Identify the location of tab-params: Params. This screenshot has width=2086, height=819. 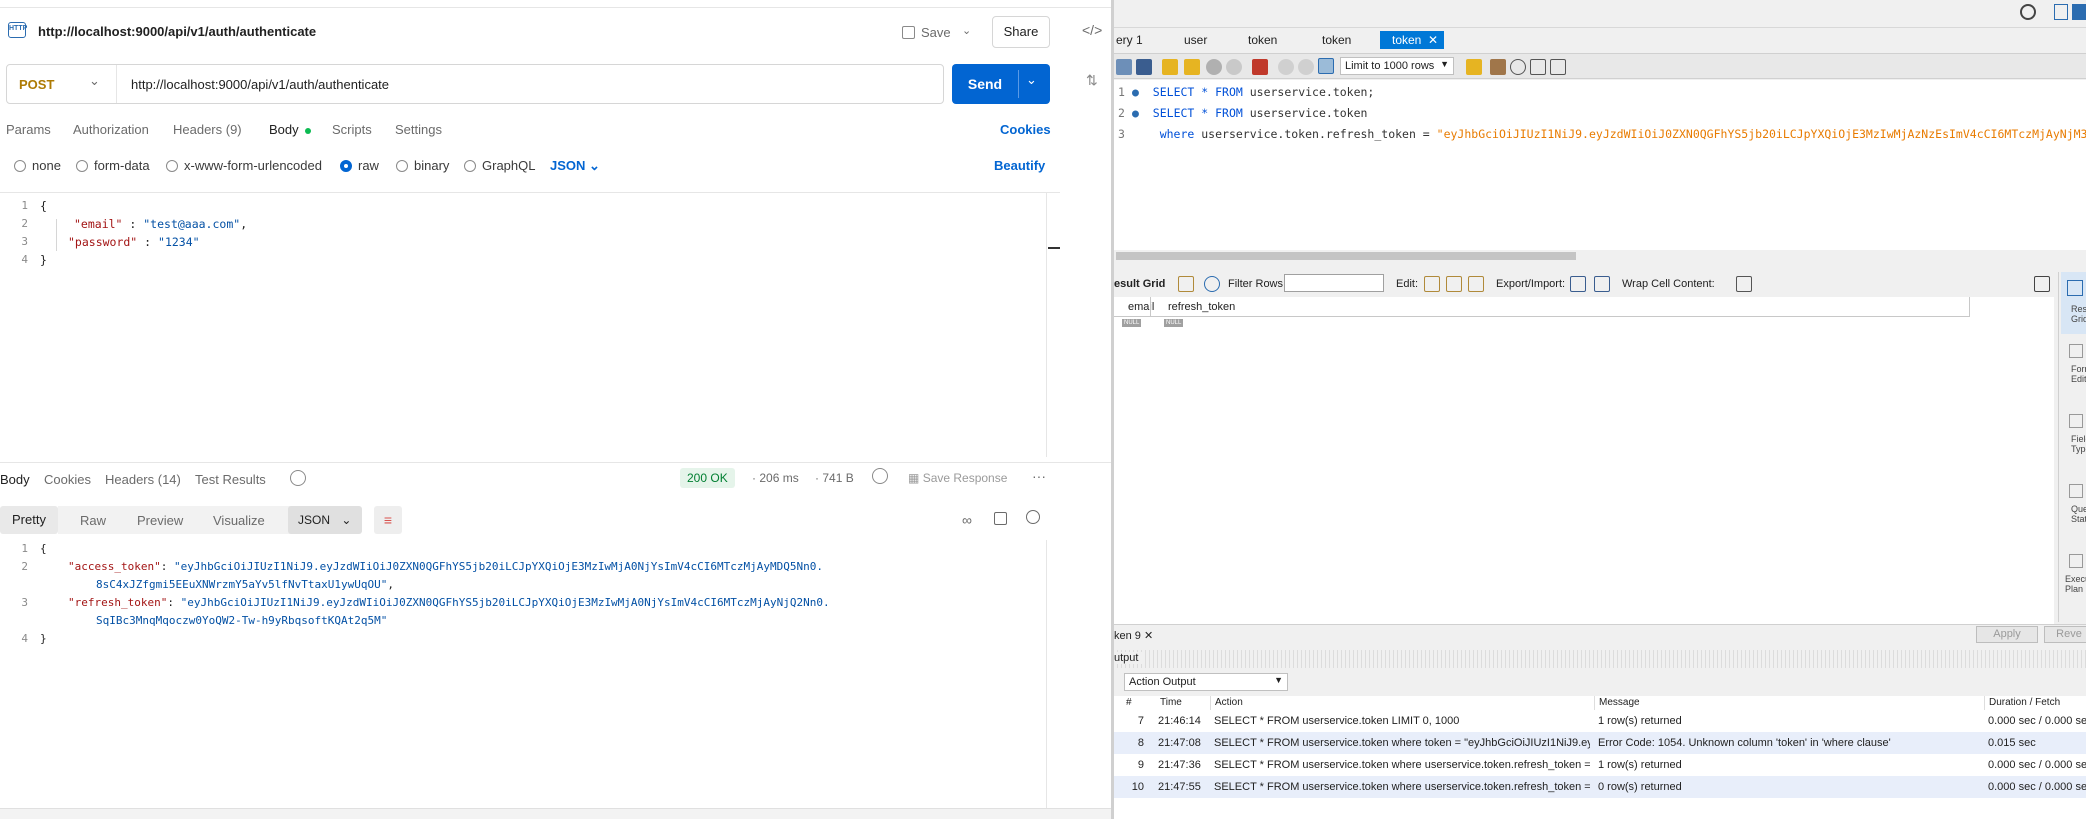
(28, 129).